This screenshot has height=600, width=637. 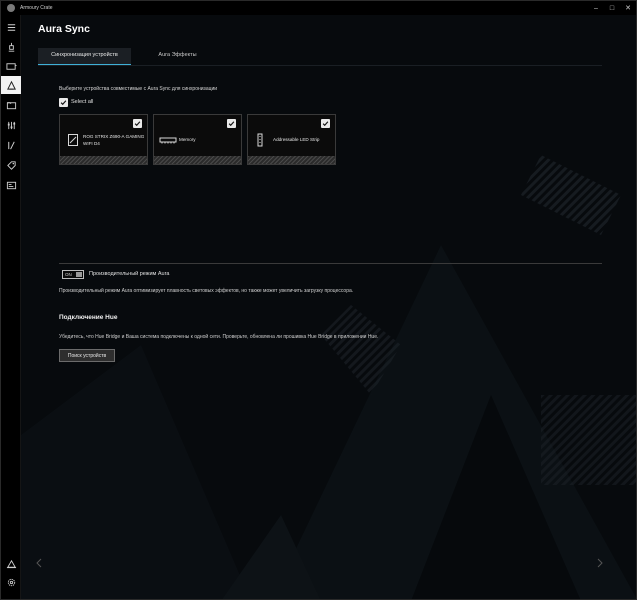 I want to click on device-card: Addressable LED Strip, so click(x=291, y=139).